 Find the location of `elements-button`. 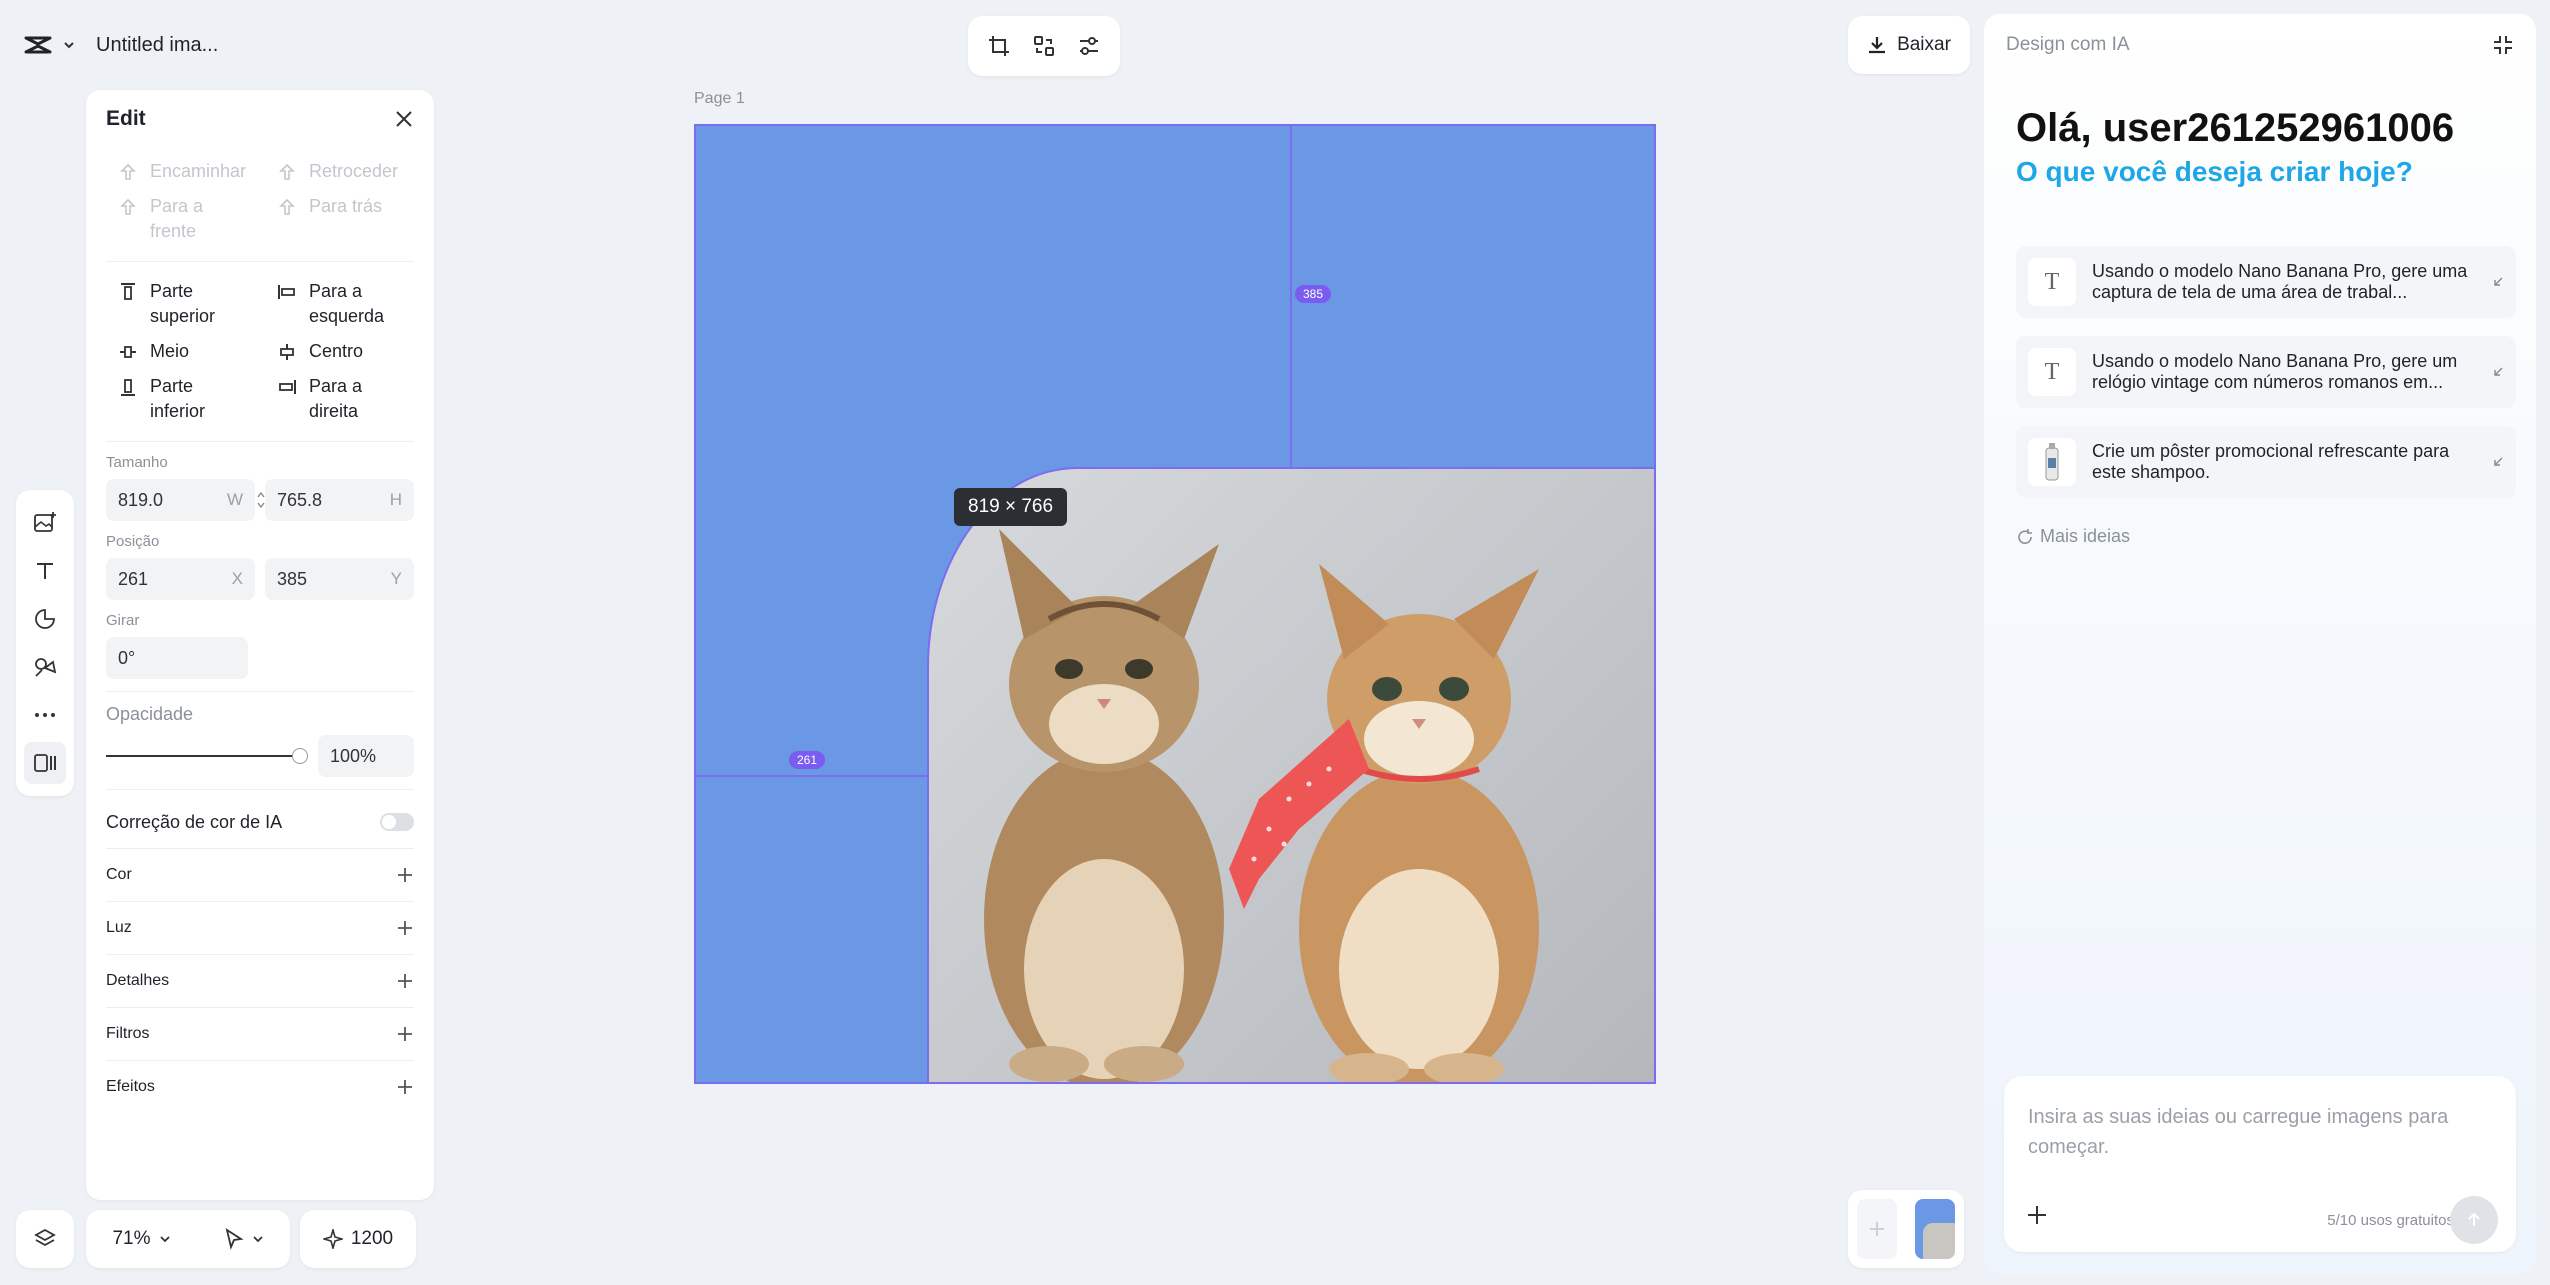

elements-button is located at coordinates (45, 667).